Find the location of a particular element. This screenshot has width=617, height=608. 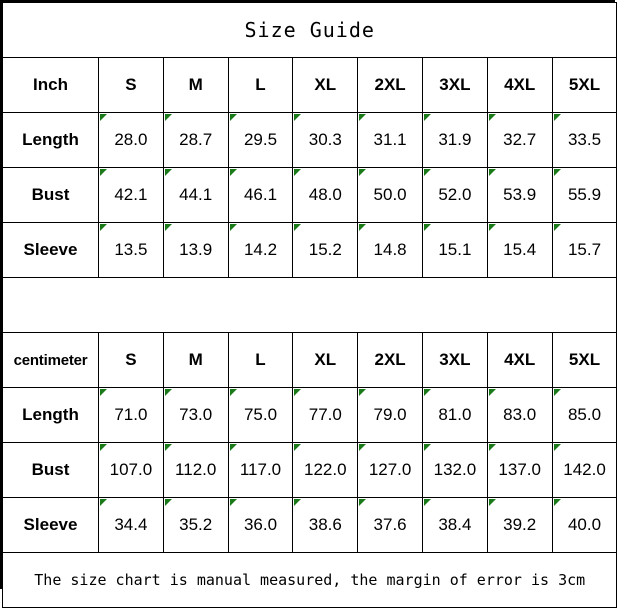

cell-inch-length-s: 28.0 is located at coordinates (131, 140).